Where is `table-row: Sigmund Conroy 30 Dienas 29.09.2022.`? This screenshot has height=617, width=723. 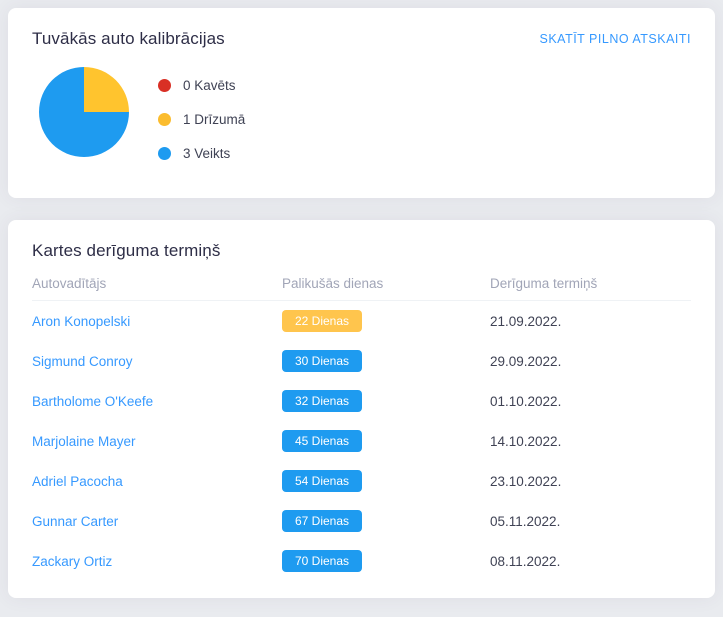
table-row: Sigmund Conroy 30 Dienas 29.09.2022. is located at coordinates (361, 361).